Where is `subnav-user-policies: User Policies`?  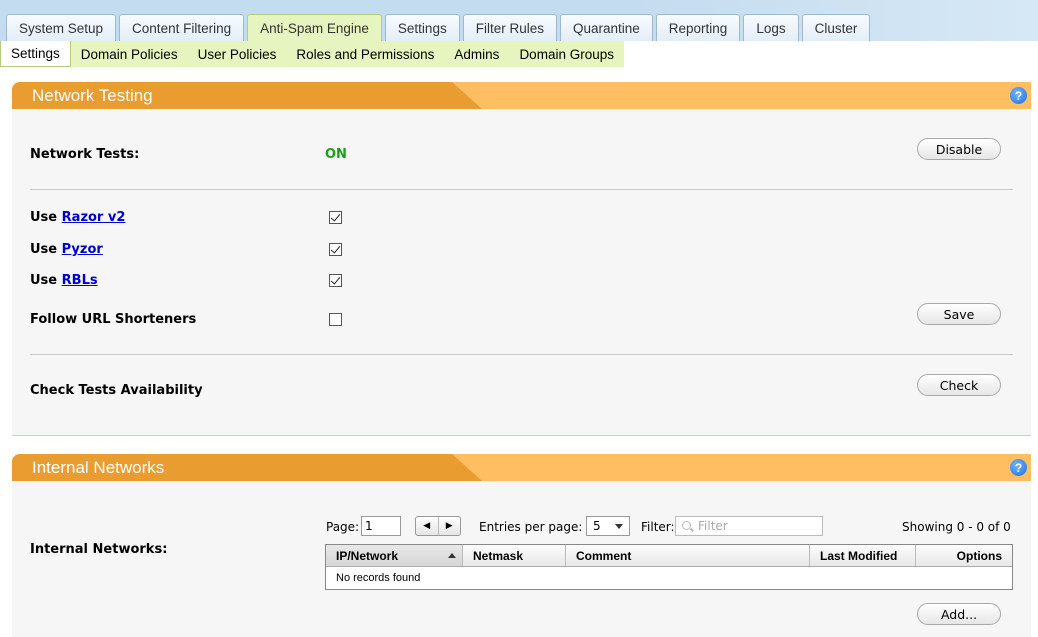 subnav-user-policies: User Policies is located at coordinates (237, 54).